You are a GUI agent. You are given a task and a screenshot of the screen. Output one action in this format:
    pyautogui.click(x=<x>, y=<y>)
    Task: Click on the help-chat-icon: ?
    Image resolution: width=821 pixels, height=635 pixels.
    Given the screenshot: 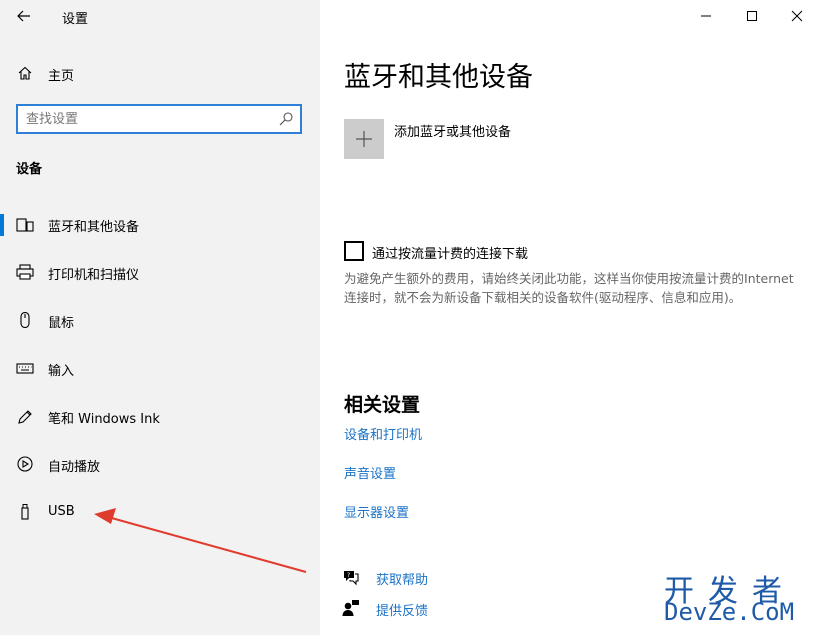 What is the action you would take?
    pyautogui.click(x=351, y=578)
    